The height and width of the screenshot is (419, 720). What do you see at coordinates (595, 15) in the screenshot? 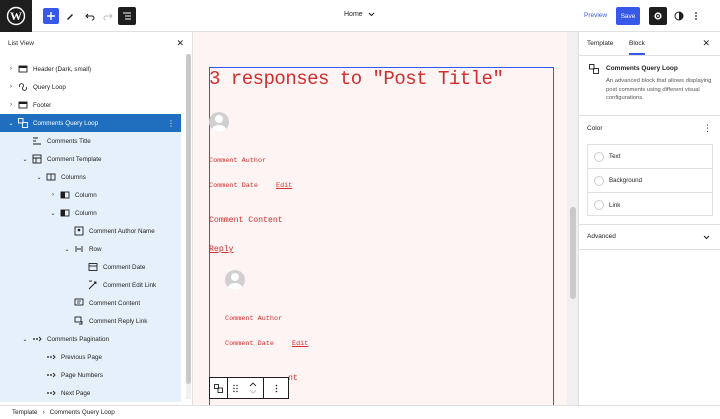
I see `preview-button: Preview` at bounding box center [595, 15].